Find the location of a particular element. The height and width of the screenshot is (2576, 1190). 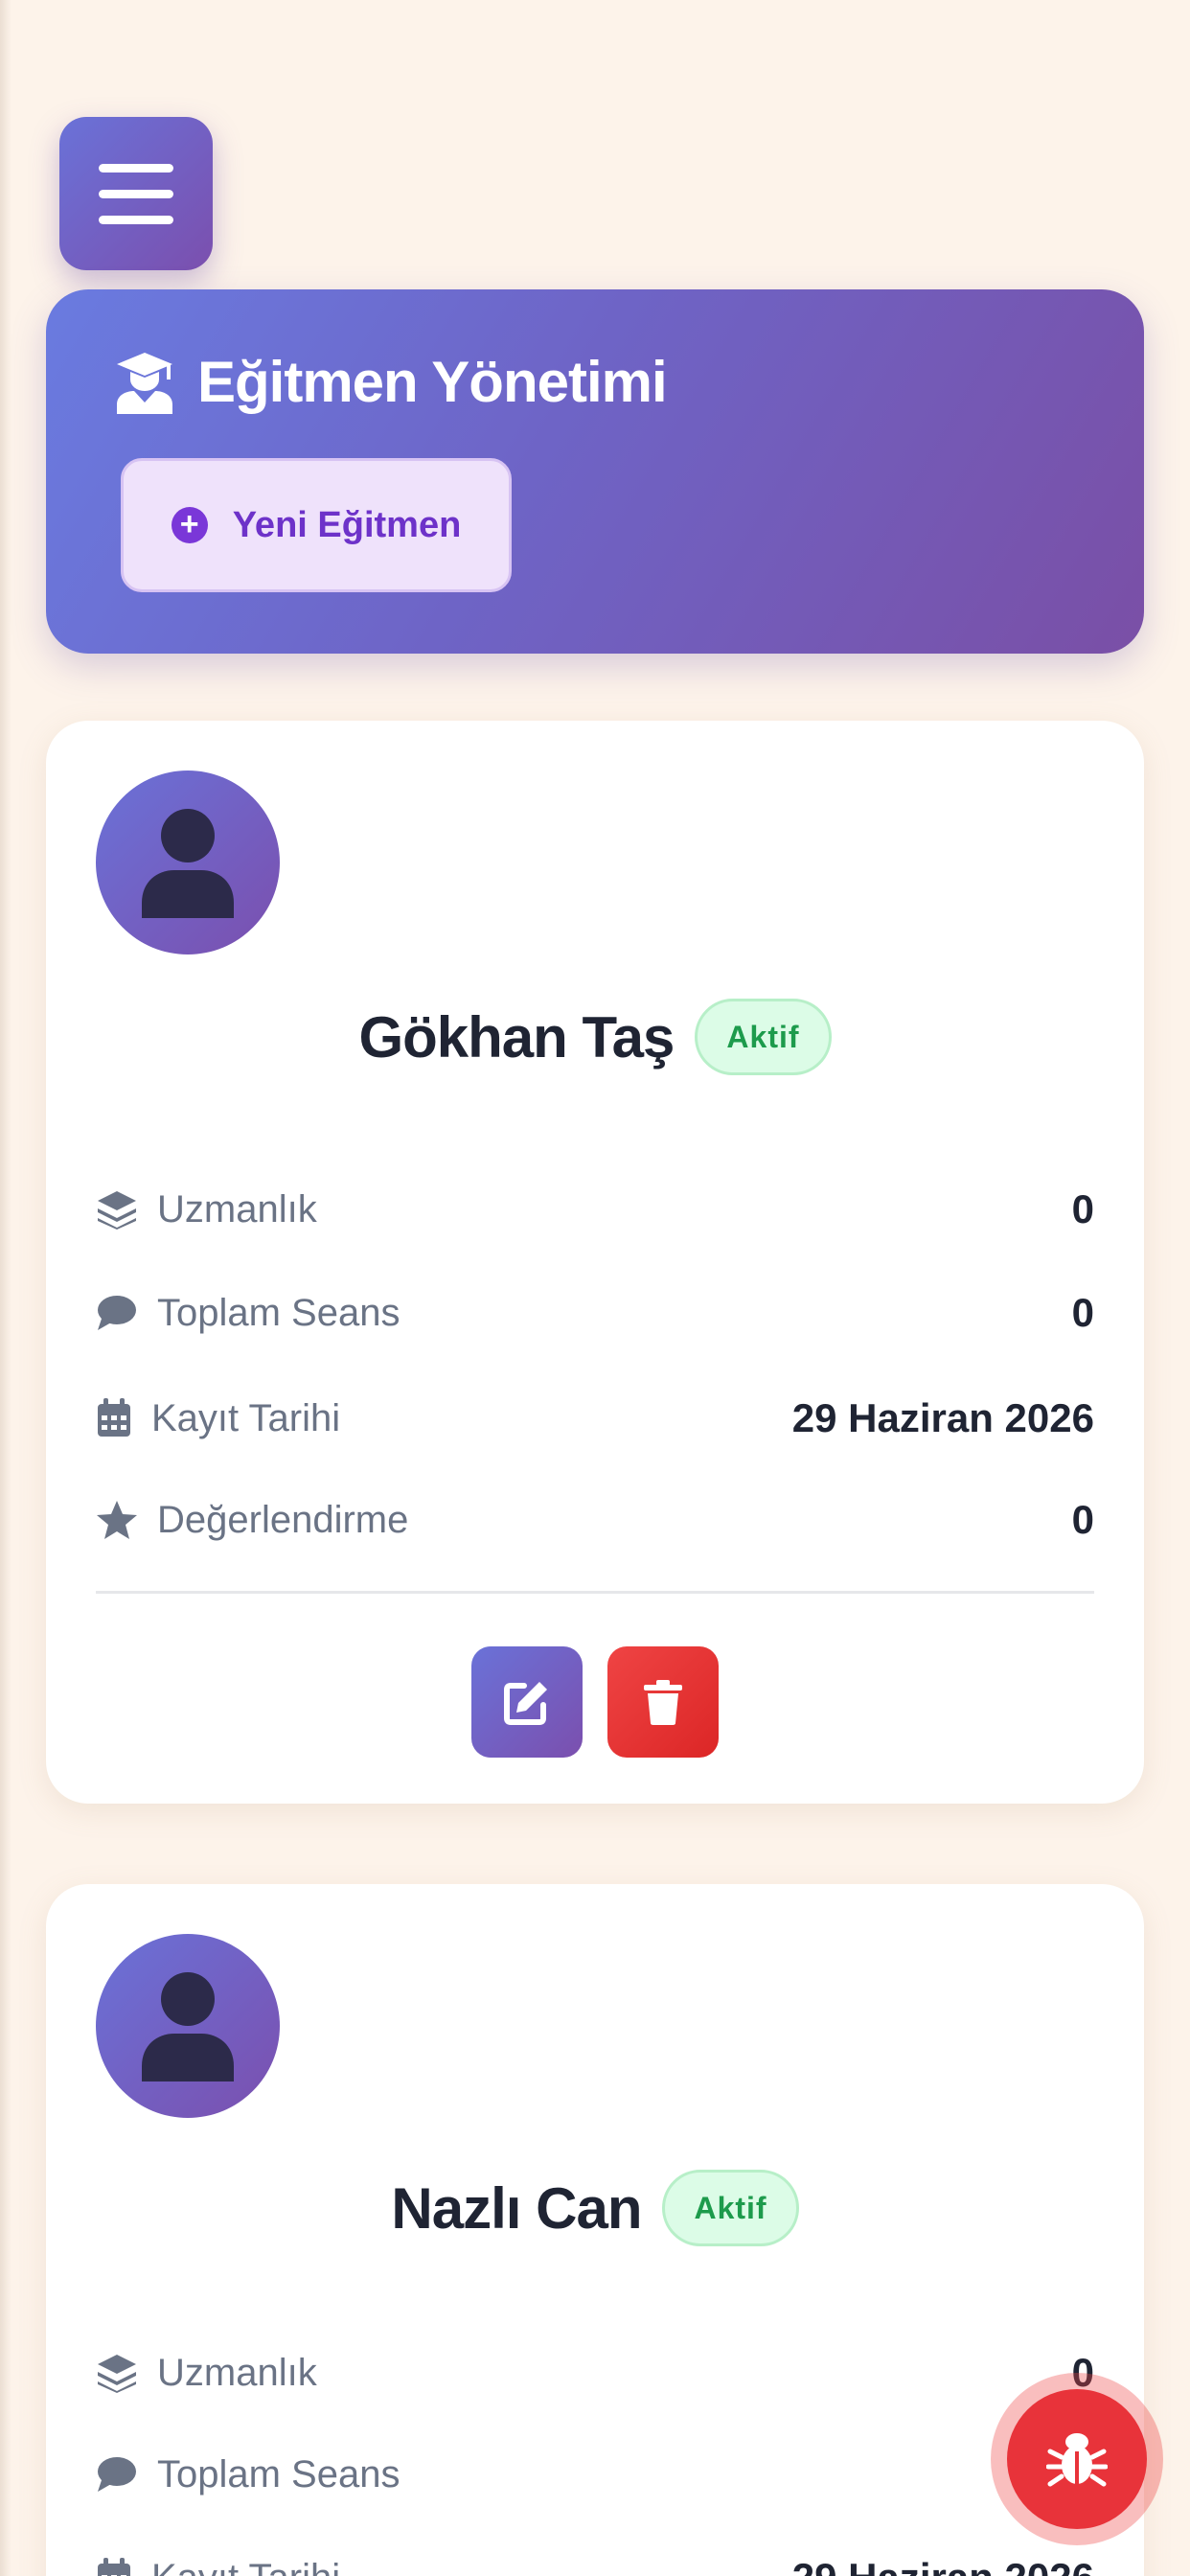

menu-button is located at coordinates (136, 193).